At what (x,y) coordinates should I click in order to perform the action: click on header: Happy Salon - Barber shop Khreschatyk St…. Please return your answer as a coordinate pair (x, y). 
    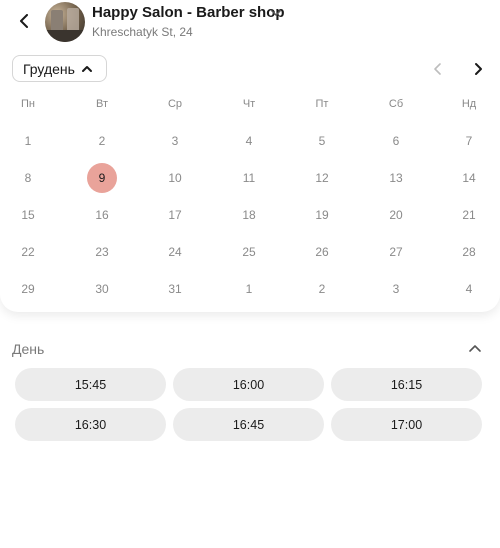
    Looking at the image, I should click on (250, 22).